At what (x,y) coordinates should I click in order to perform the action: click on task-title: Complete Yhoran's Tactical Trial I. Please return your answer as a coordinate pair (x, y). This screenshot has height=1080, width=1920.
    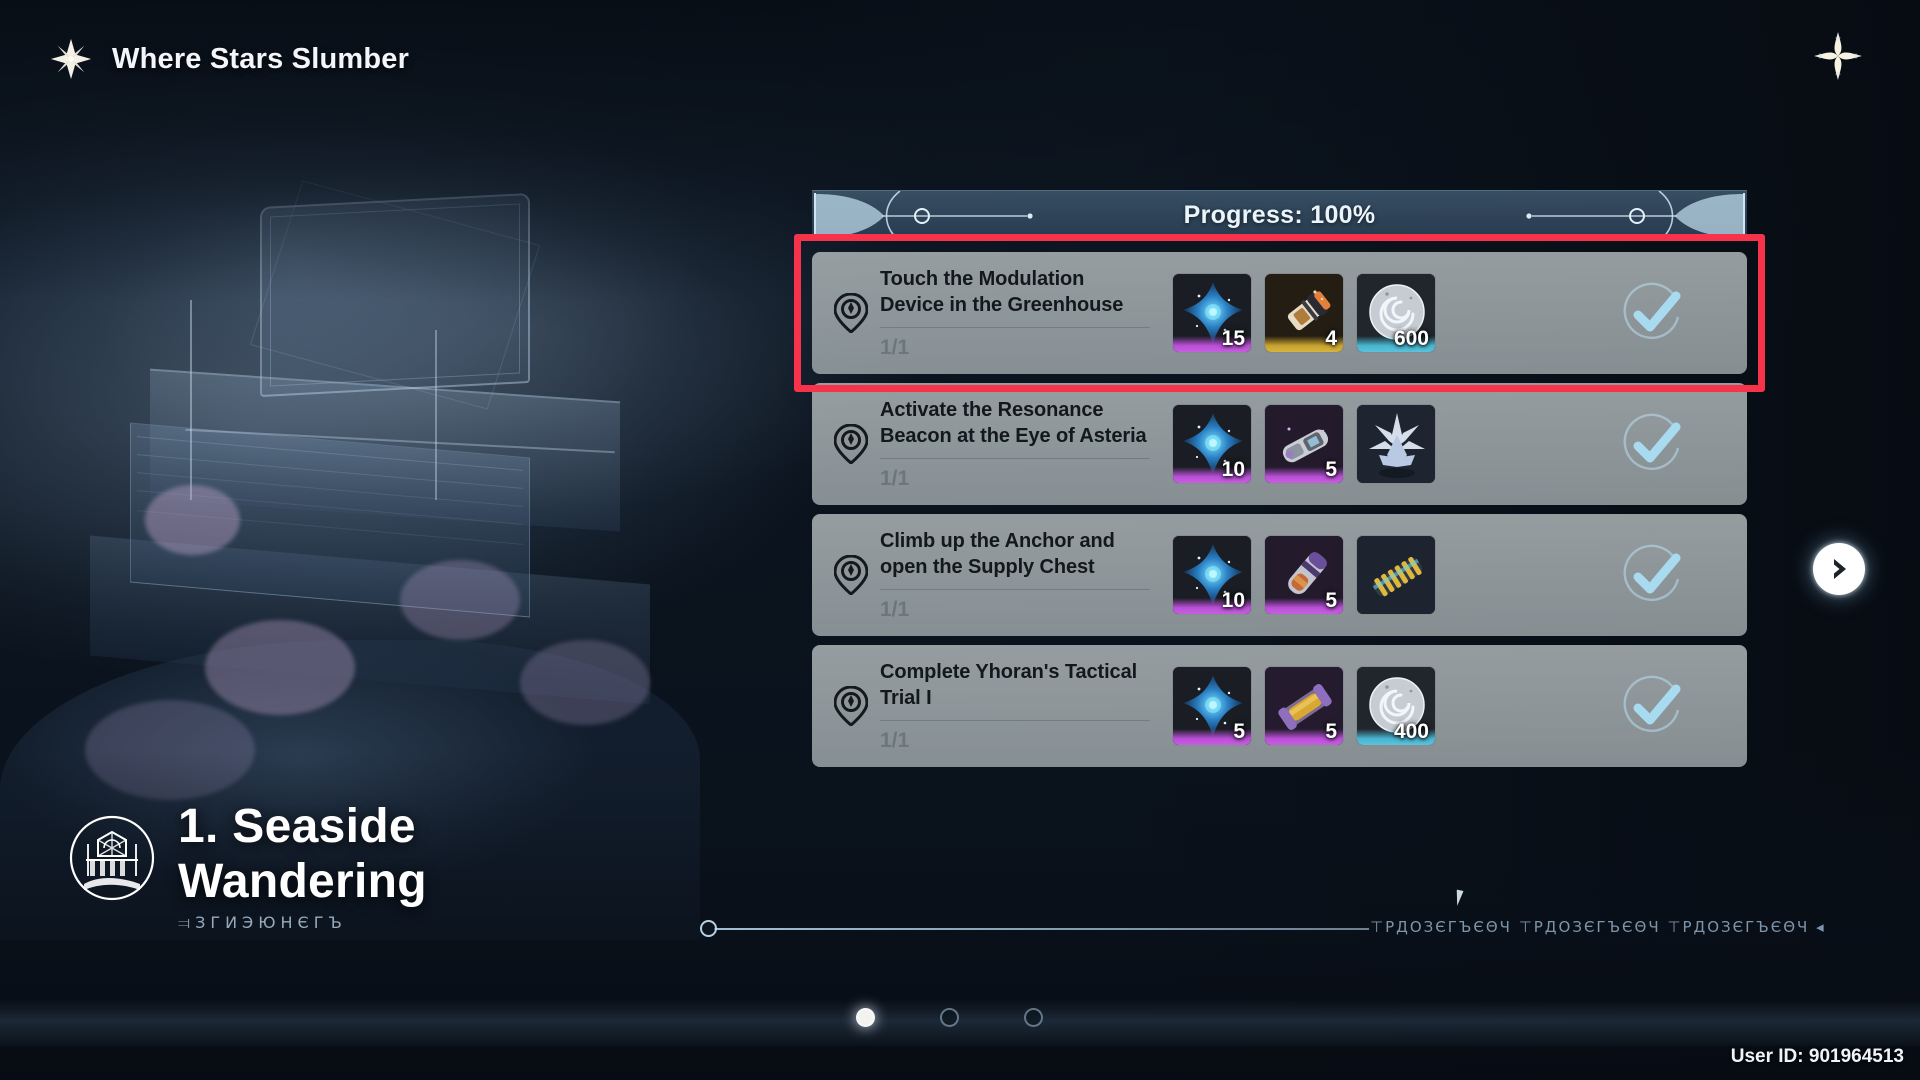
    Looking at the image, I should click on (1009, 684).